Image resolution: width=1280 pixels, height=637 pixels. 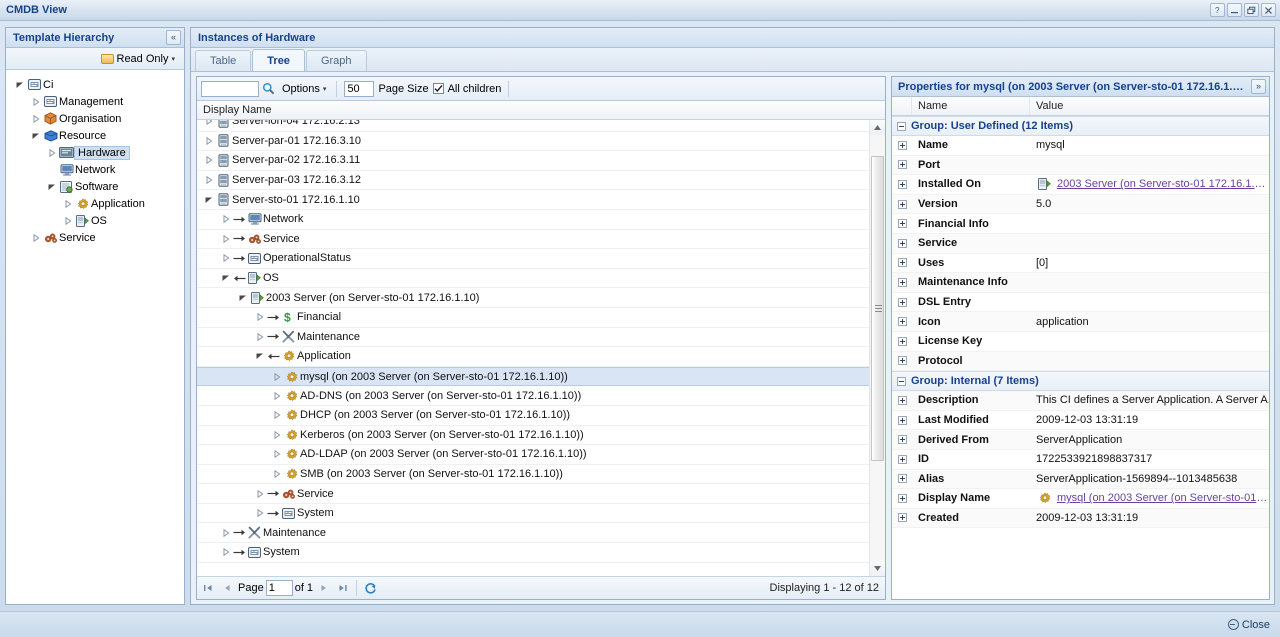 What do you see at coordinates (533, 533) in the screenshot?
I see `table-row: Maintenance` at bounding box center [533, 533].